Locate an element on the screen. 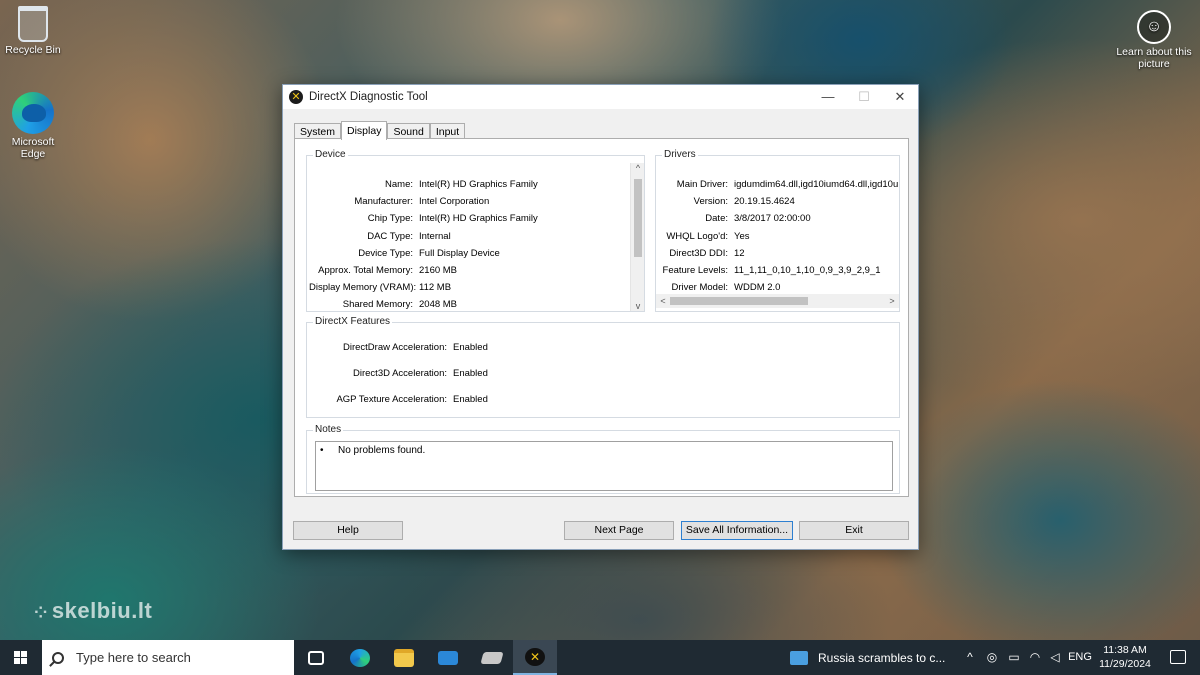 The height and width of the screenshot is (675, 1200). device-manager-icon is located at coordinates (492, 657).